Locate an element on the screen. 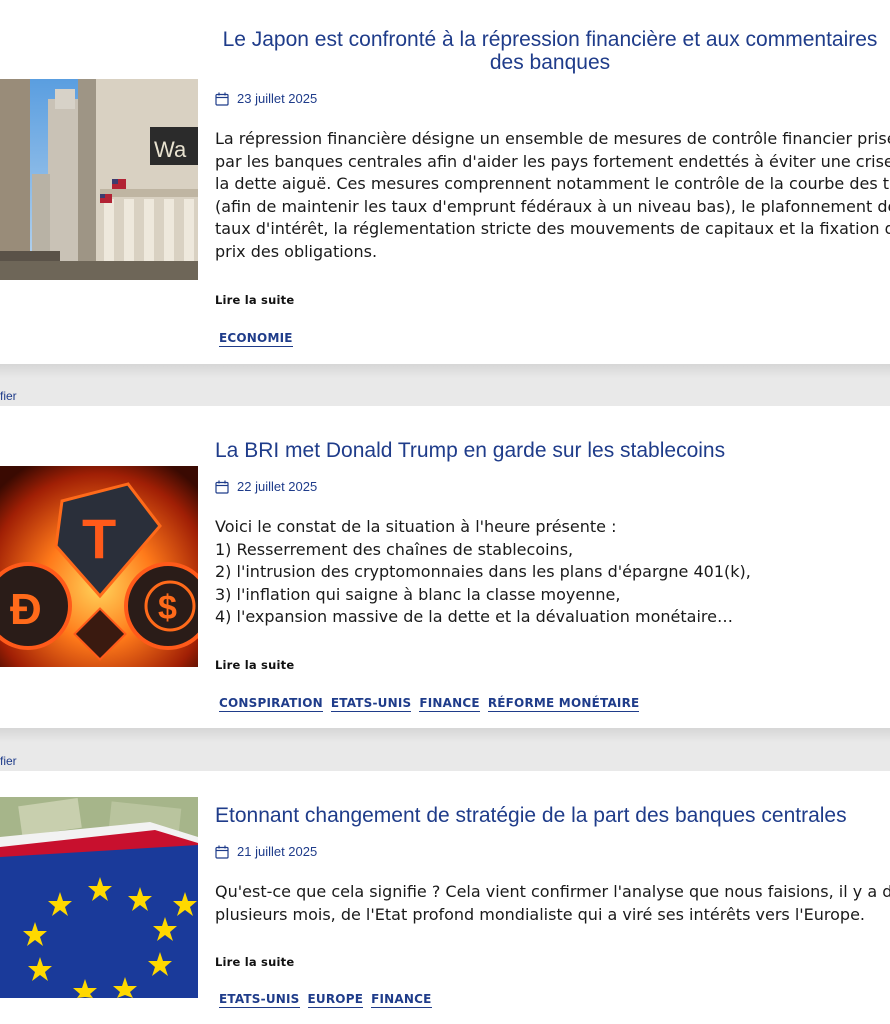 This screenshot has height=1024, width=890. tag-link: RÉFORME MONÉTAIRE is located at coordinates (563, 704).